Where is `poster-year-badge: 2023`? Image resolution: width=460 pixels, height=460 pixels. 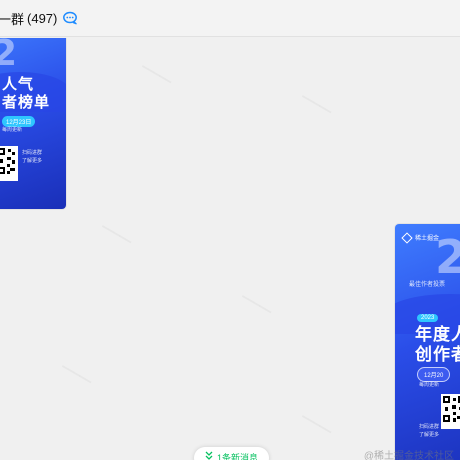 poster-year-badge: 2023 is located at coordinates (428, 318).